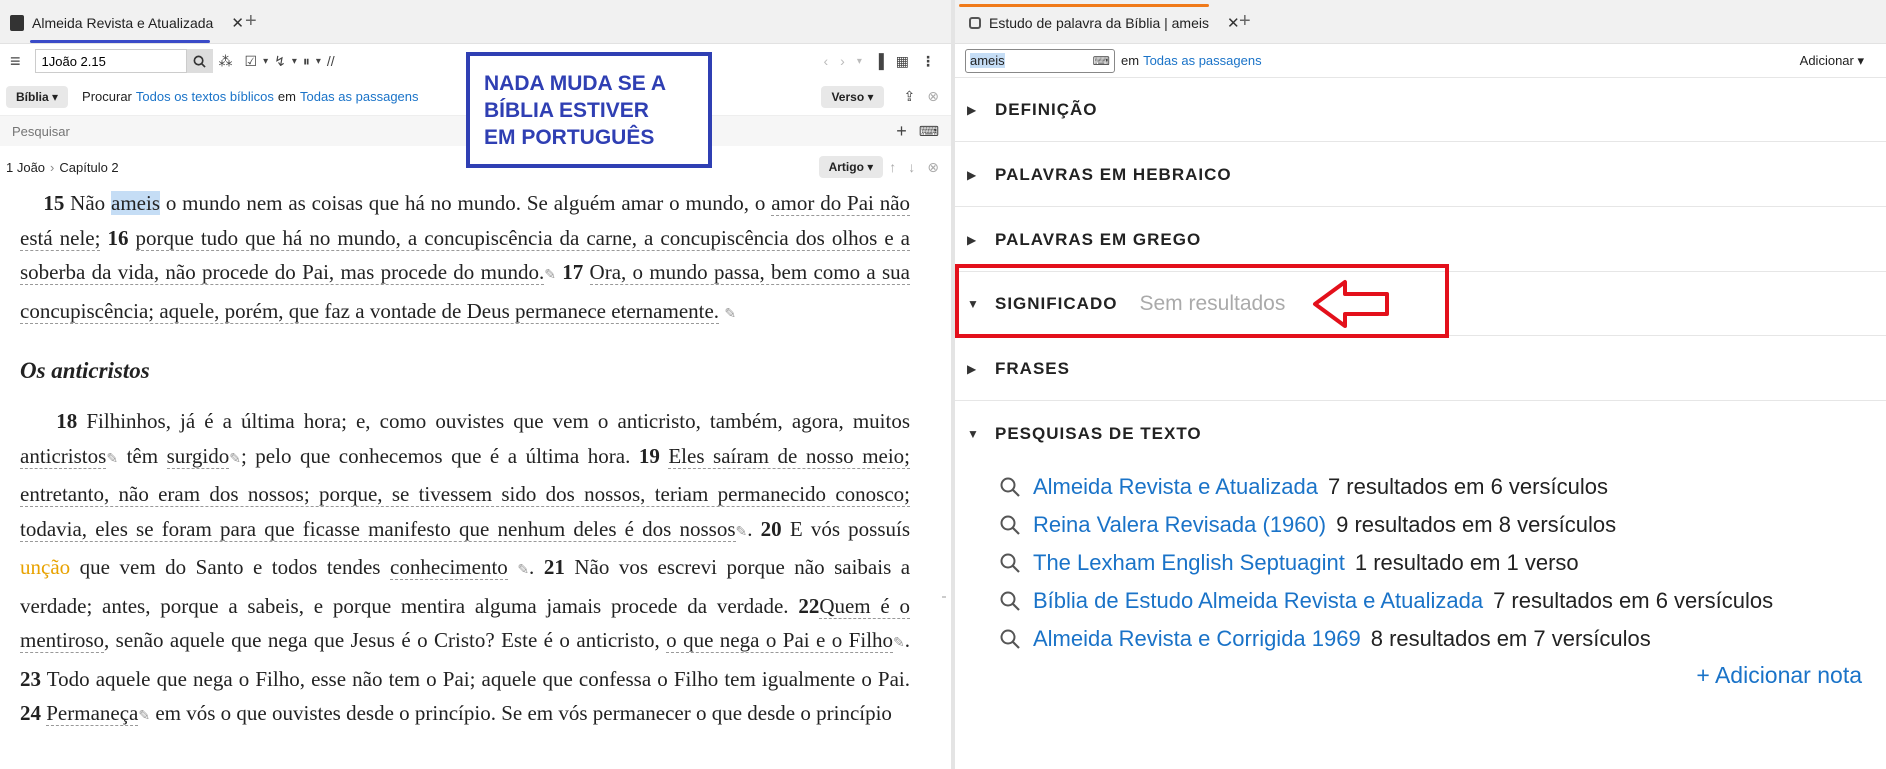 Image resolution: width=1886 pixels, height=769 pixels. I want to click on search-texts-link: Todos os textos bíblicos, so click(205, 96).